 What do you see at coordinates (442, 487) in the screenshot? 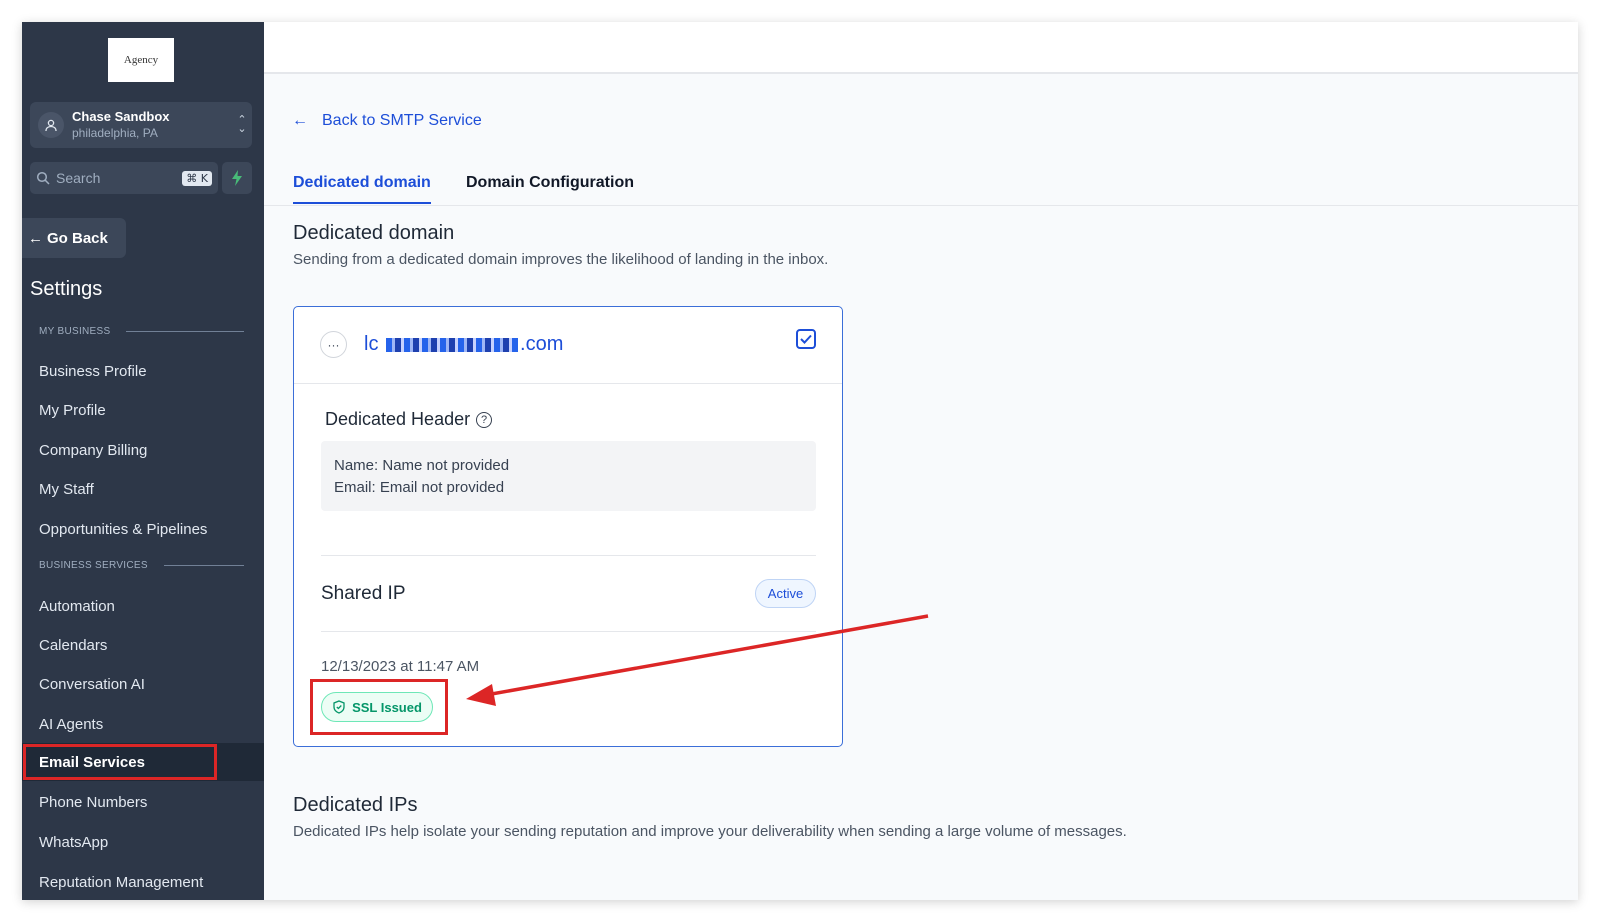
I see `email-value: Email not provided` at bounding box center [442, 487].